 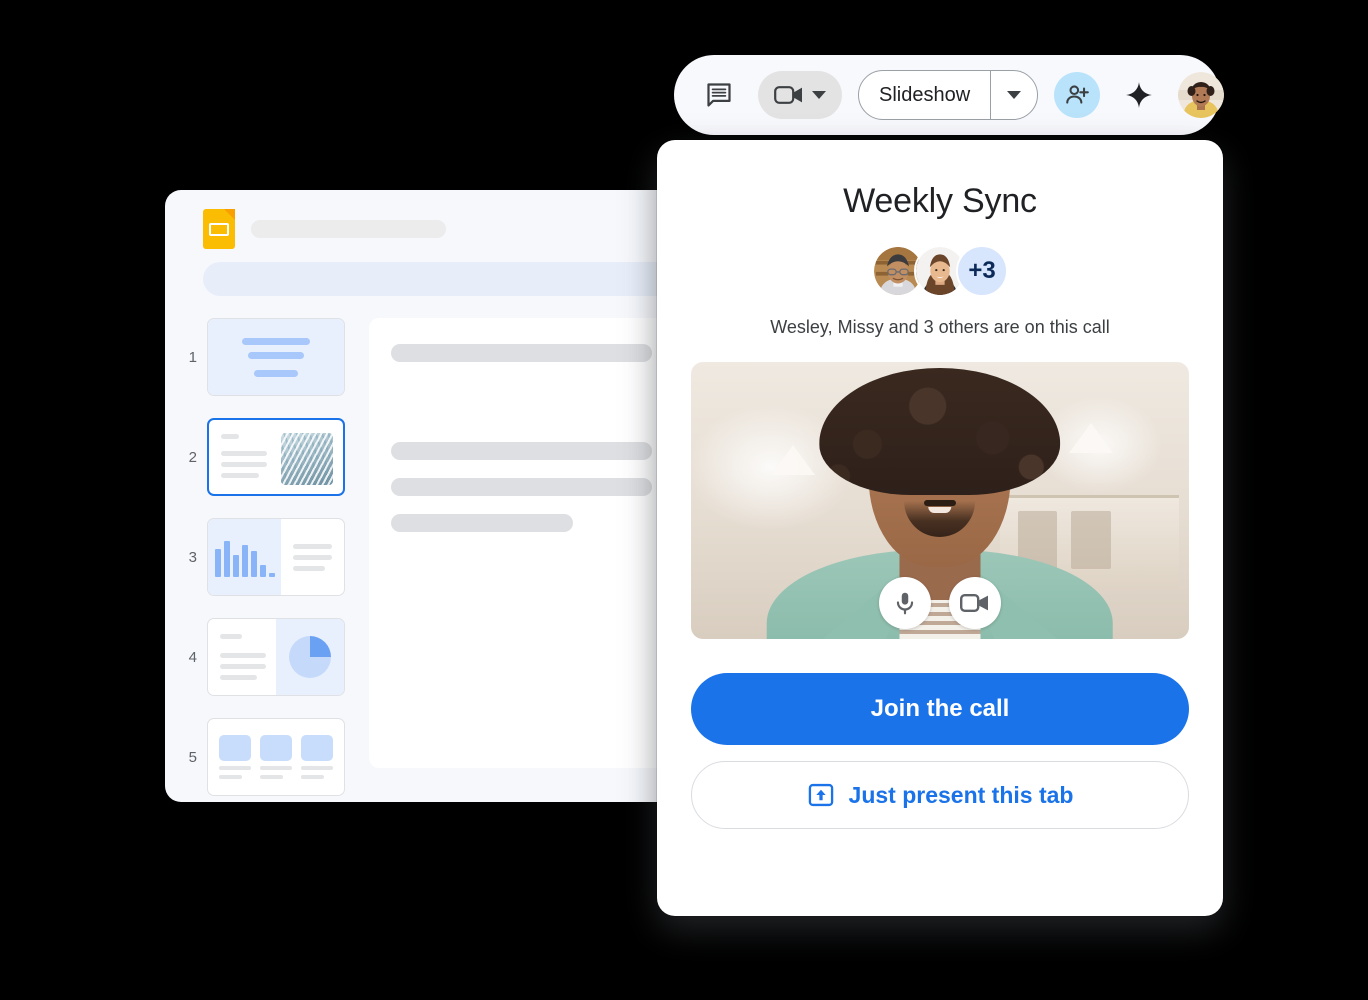 I want to click on list-item: 5, so click(x=276, y=757).